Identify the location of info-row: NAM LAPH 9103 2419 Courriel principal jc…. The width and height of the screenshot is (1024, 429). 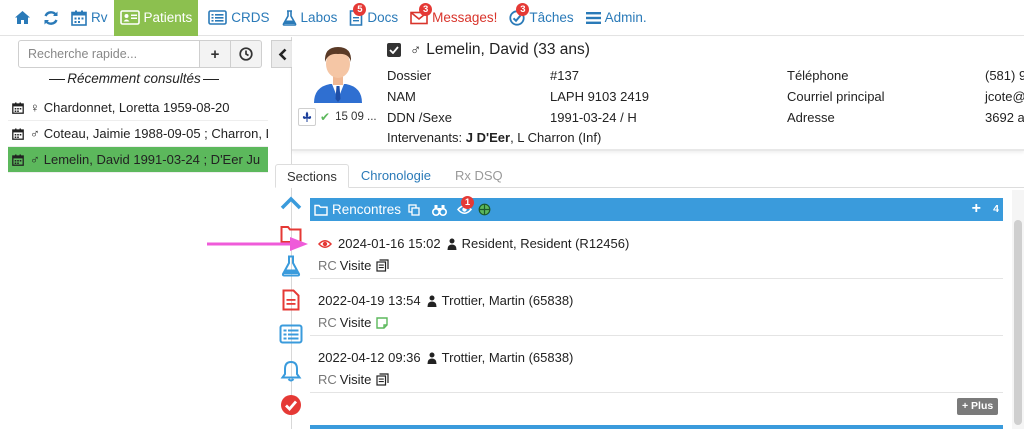
(705, 97).